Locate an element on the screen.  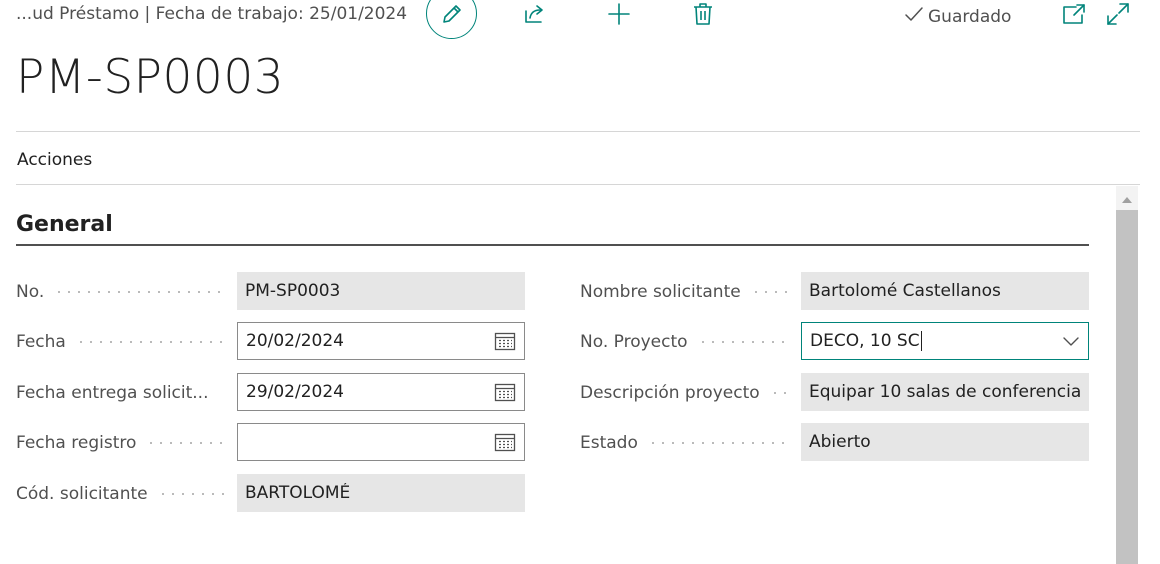
open-in-new-window-icon is located at coordinates (1074, 14).